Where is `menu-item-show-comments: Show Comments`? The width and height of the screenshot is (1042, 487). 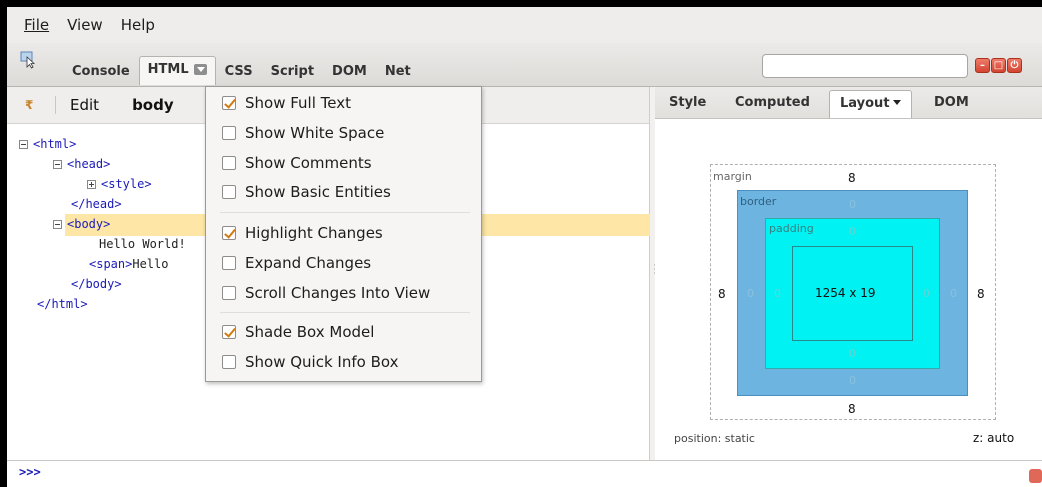
menu-item-show-comments: Show Comments is located at coordinates (343, 163).